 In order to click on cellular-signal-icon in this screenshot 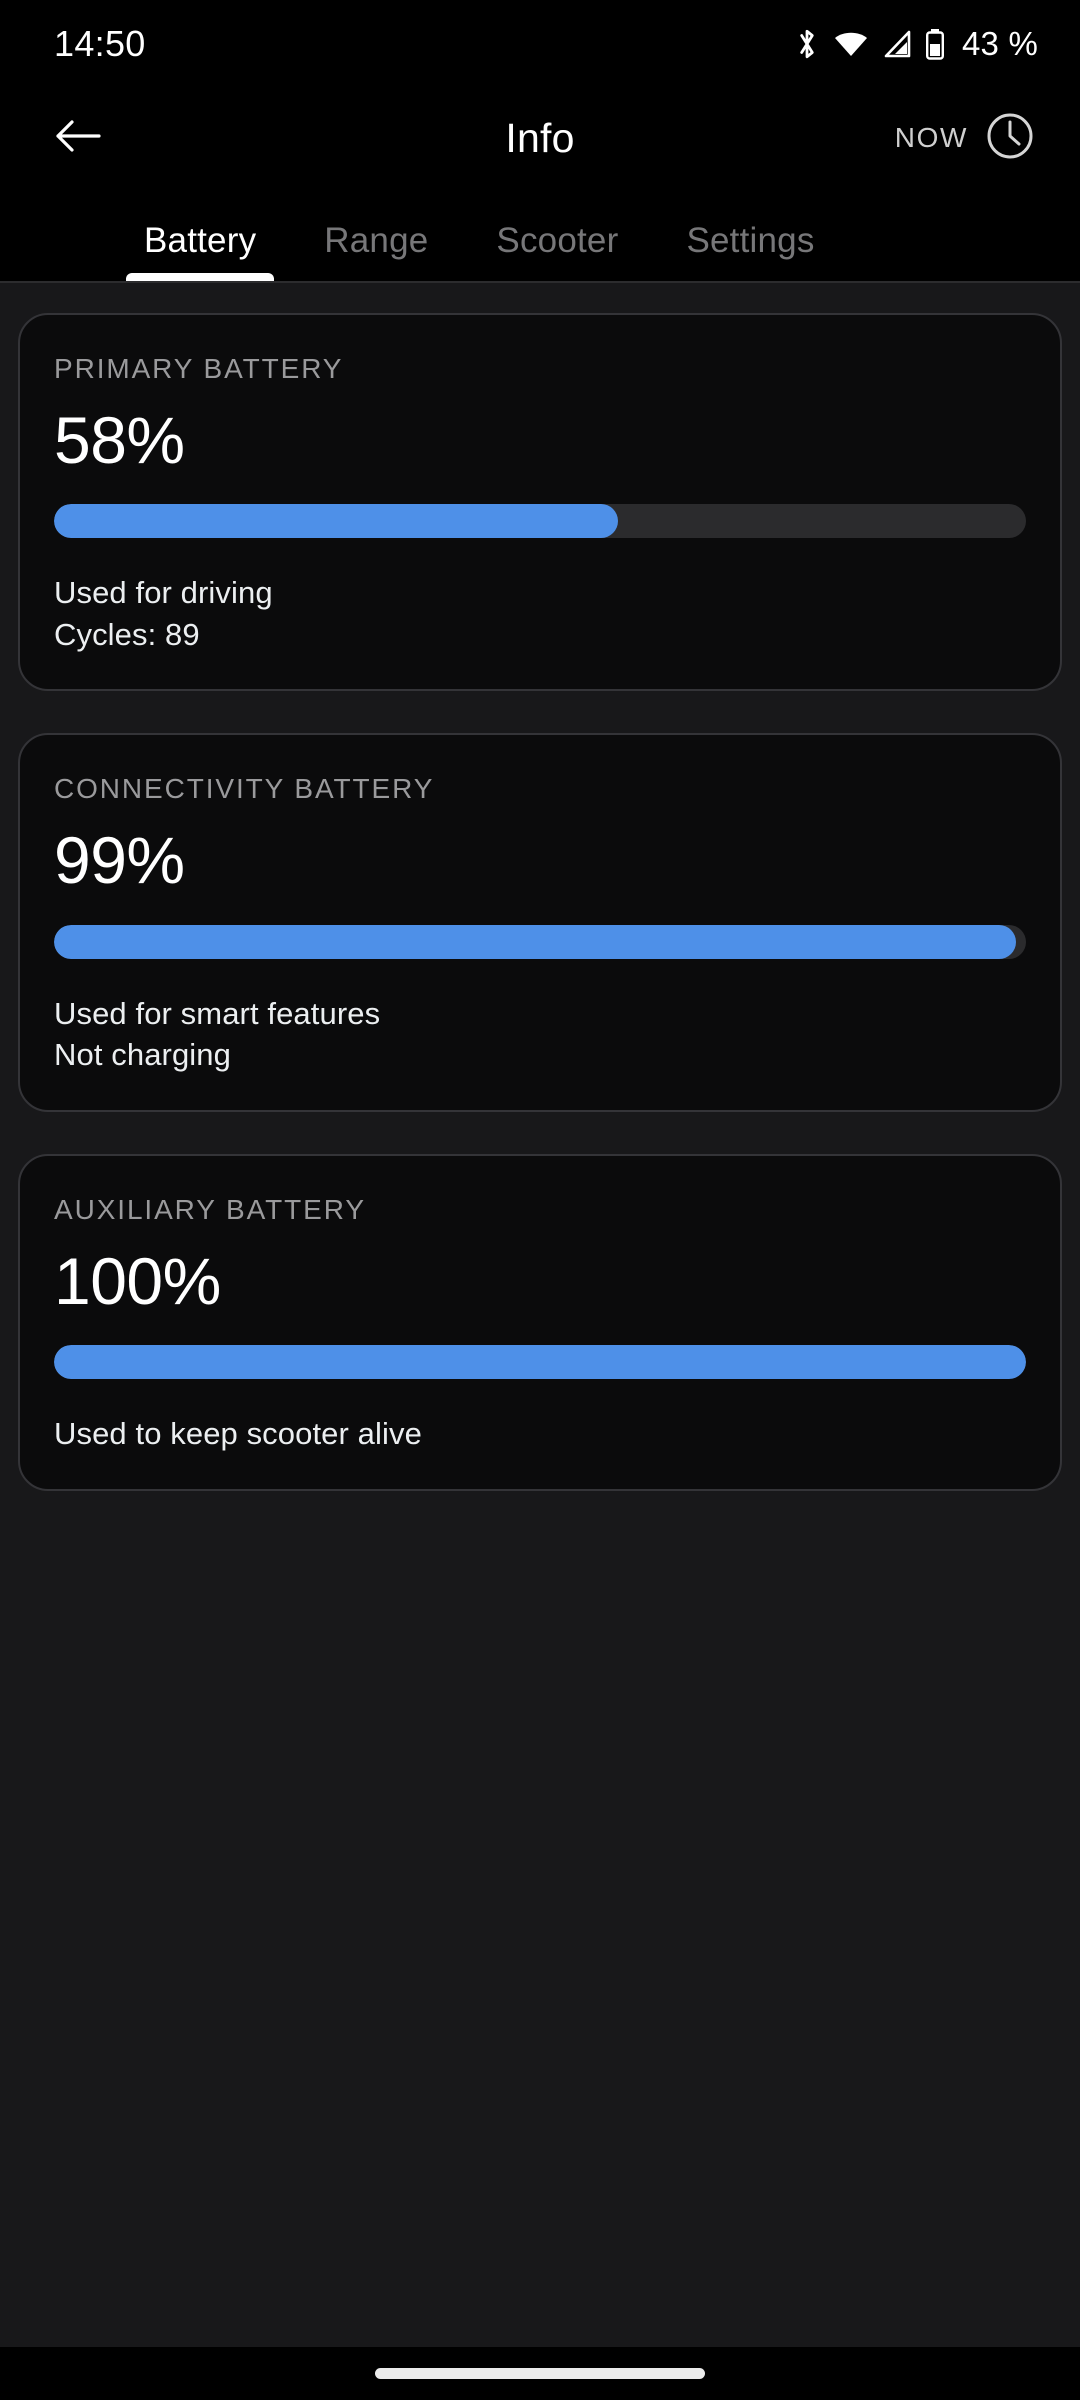, I will do `click(897, 44)`.